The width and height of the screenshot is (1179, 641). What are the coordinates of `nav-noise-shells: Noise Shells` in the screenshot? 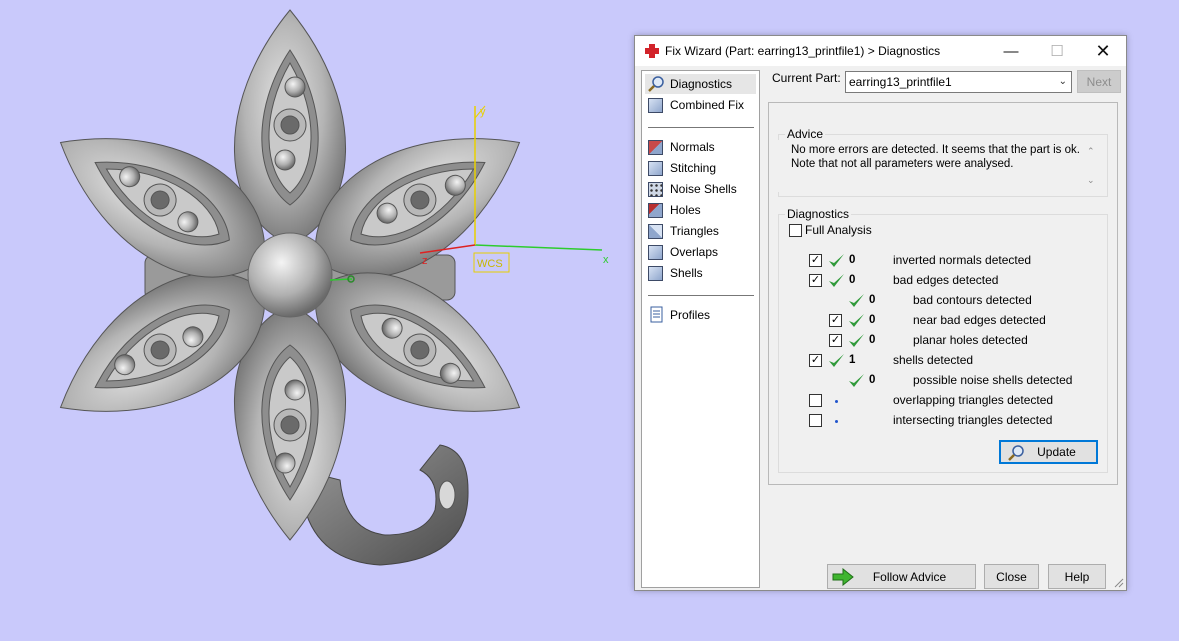 It's located at (700, 189).